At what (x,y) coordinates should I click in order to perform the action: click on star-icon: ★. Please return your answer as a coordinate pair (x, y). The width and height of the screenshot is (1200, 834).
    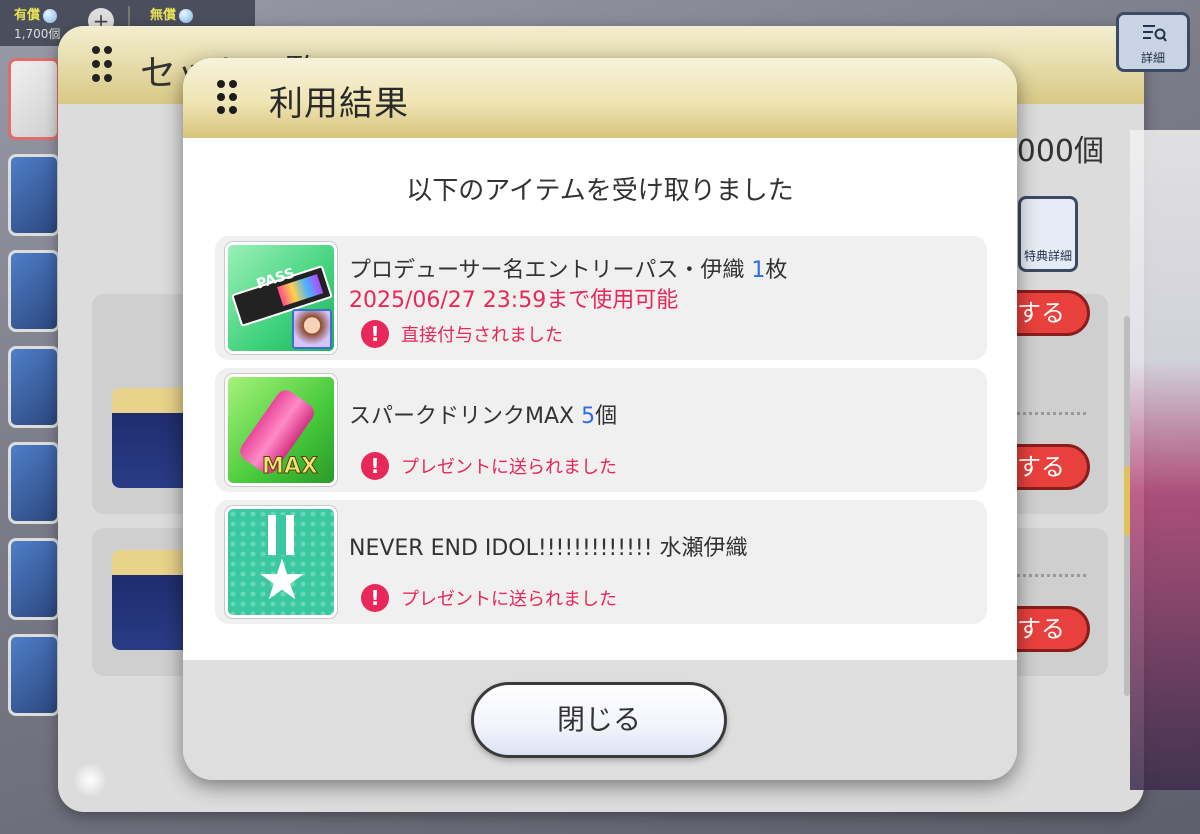
    Looking at the image, I should click on (282, 580).